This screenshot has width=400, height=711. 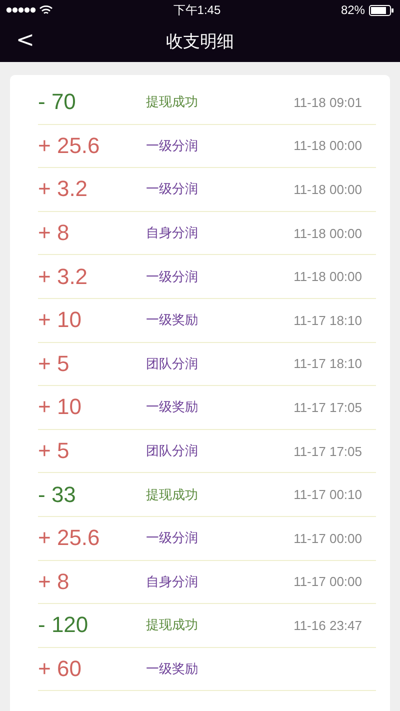 I want to click on record-time: 11-16 23:47, so click(x=327, y=625).